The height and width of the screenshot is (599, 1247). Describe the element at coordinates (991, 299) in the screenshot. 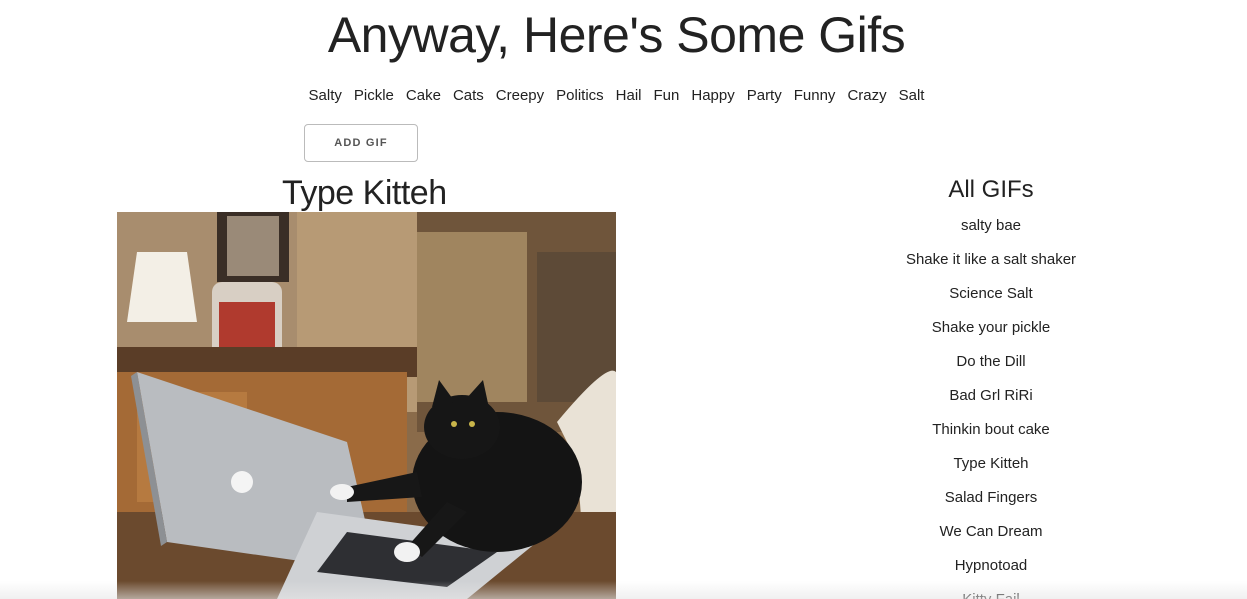

I see `gif-list-item: Science Salt` at that location.